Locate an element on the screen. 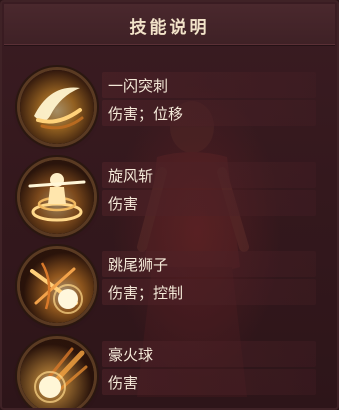 The image size is (339, 410). skill-tags-row: 伤害；控制 is located at coordinates (209, 292).